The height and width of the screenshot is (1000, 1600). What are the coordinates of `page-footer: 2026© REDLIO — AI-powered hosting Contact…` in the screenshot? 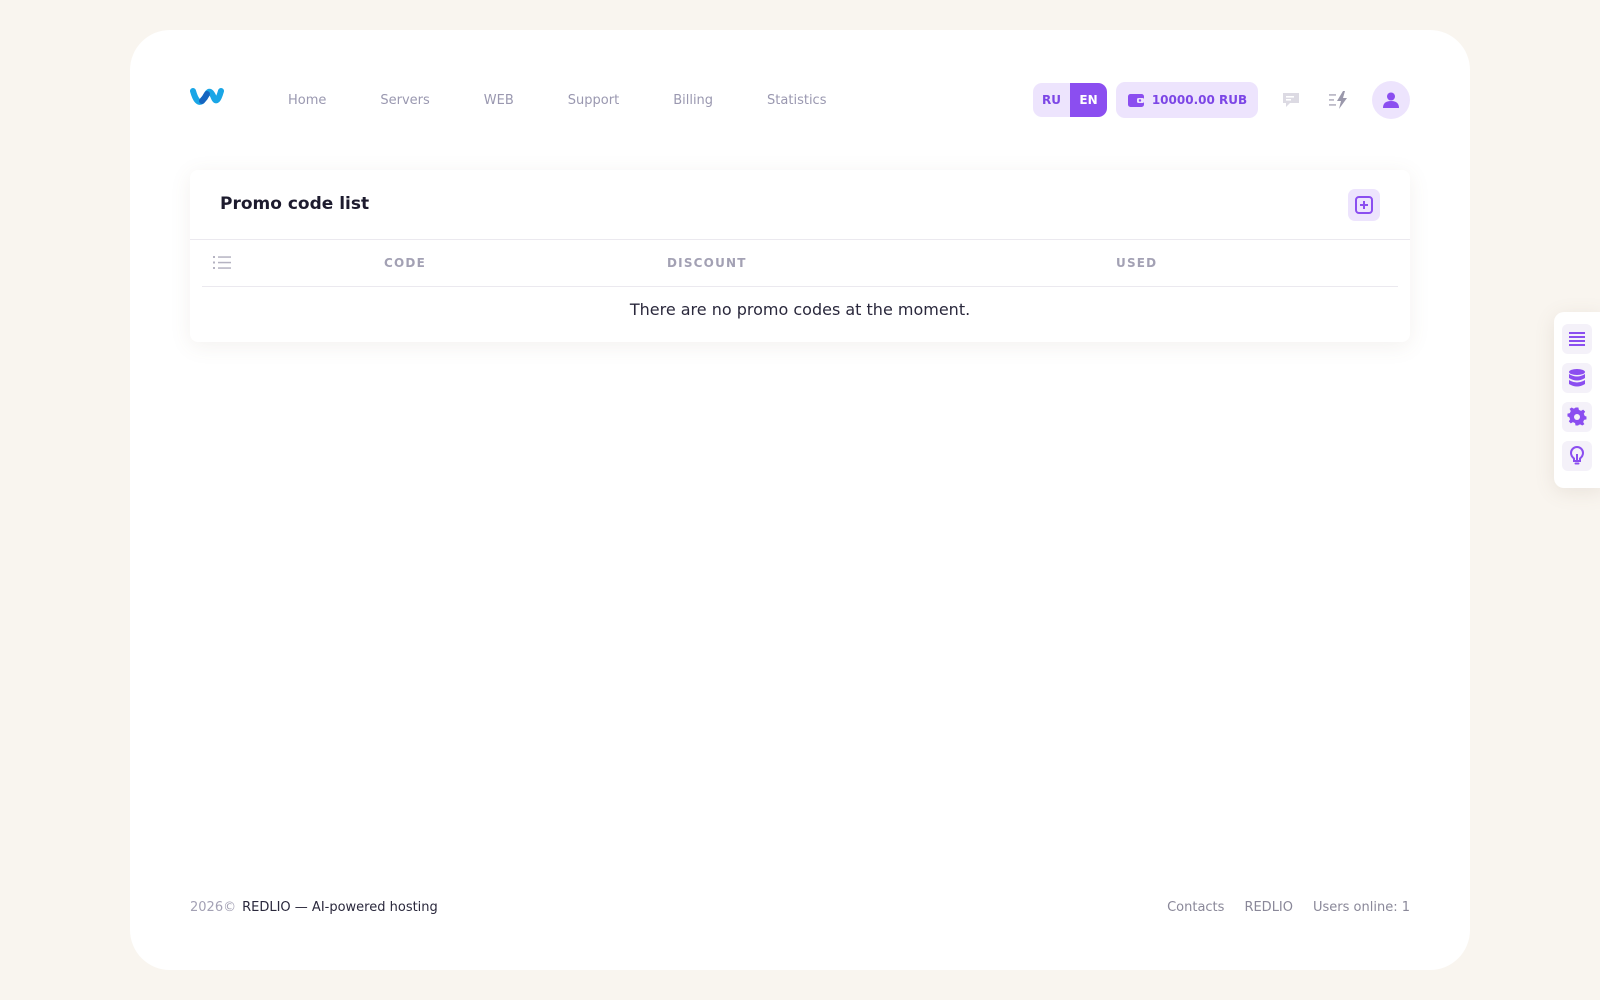 It's located at (800, 910).